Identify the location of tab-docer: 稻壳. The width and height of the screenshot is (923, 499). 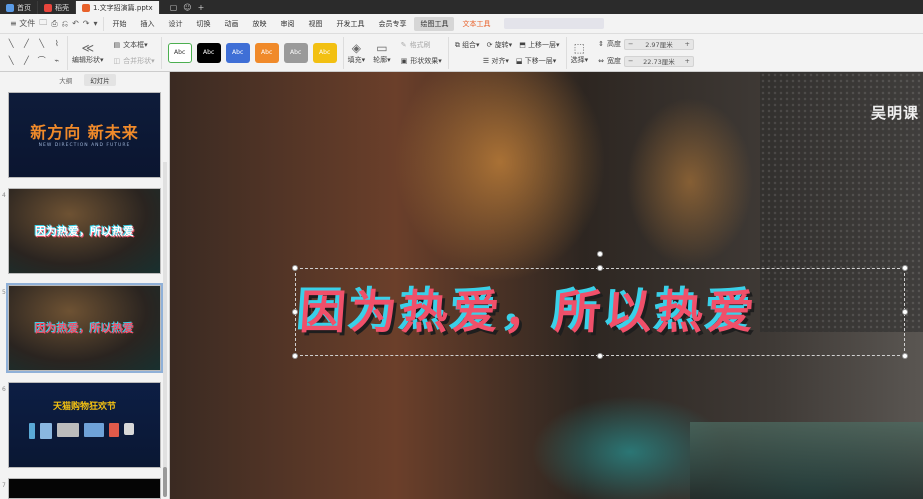
(57, 7).